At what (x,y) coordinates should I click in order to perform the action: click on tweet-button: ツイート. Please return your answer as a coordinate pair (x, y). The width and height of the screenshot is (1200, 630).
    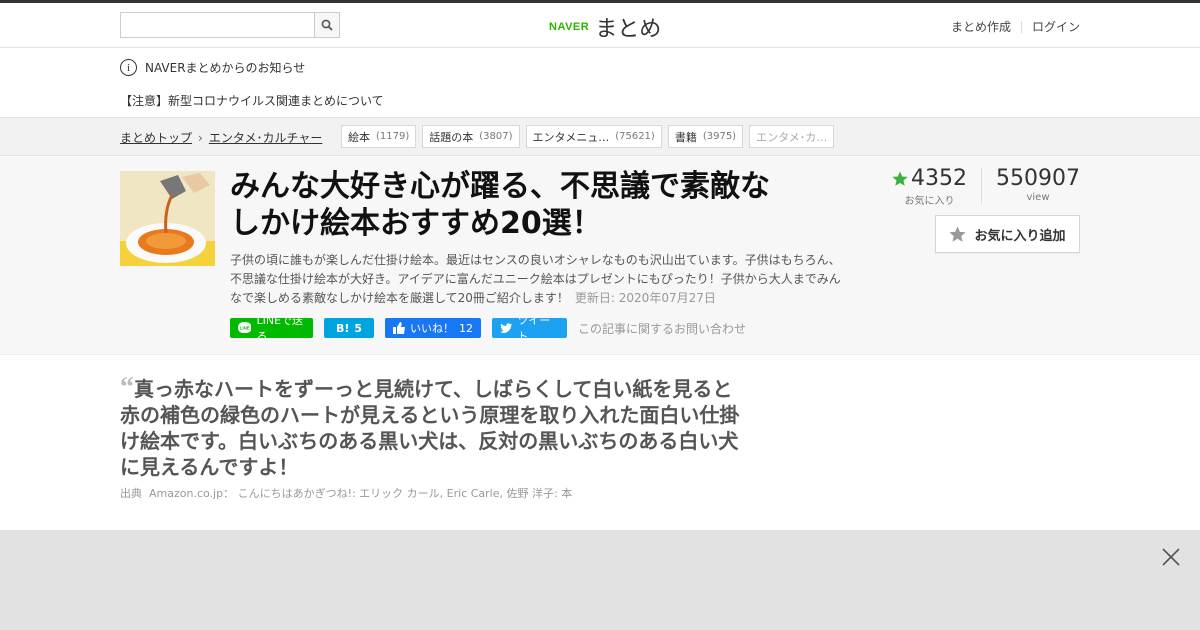
    Looking at the image, I should click on (529, 328).